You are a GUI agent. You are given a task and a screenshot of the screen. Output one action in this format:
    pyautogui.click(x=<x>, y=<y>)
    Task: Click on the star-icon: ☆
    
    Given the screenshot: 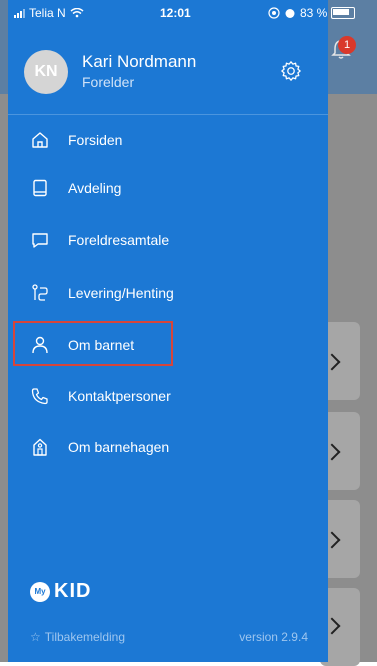 What is the action you would take?
    pyautogui.click(x=35, y=637)
    